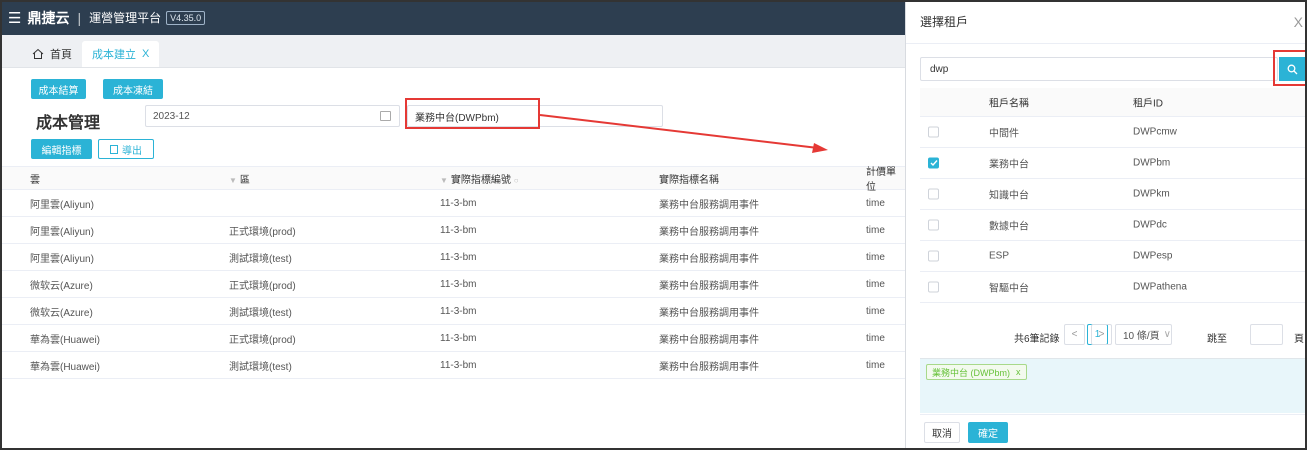 The width and height of the screenshot is (1307, 450). What do you see at coordinates (1009, 227) in the screenshot?
I see `tenant-name: 數據中台` at bounding box center [1009, 227].